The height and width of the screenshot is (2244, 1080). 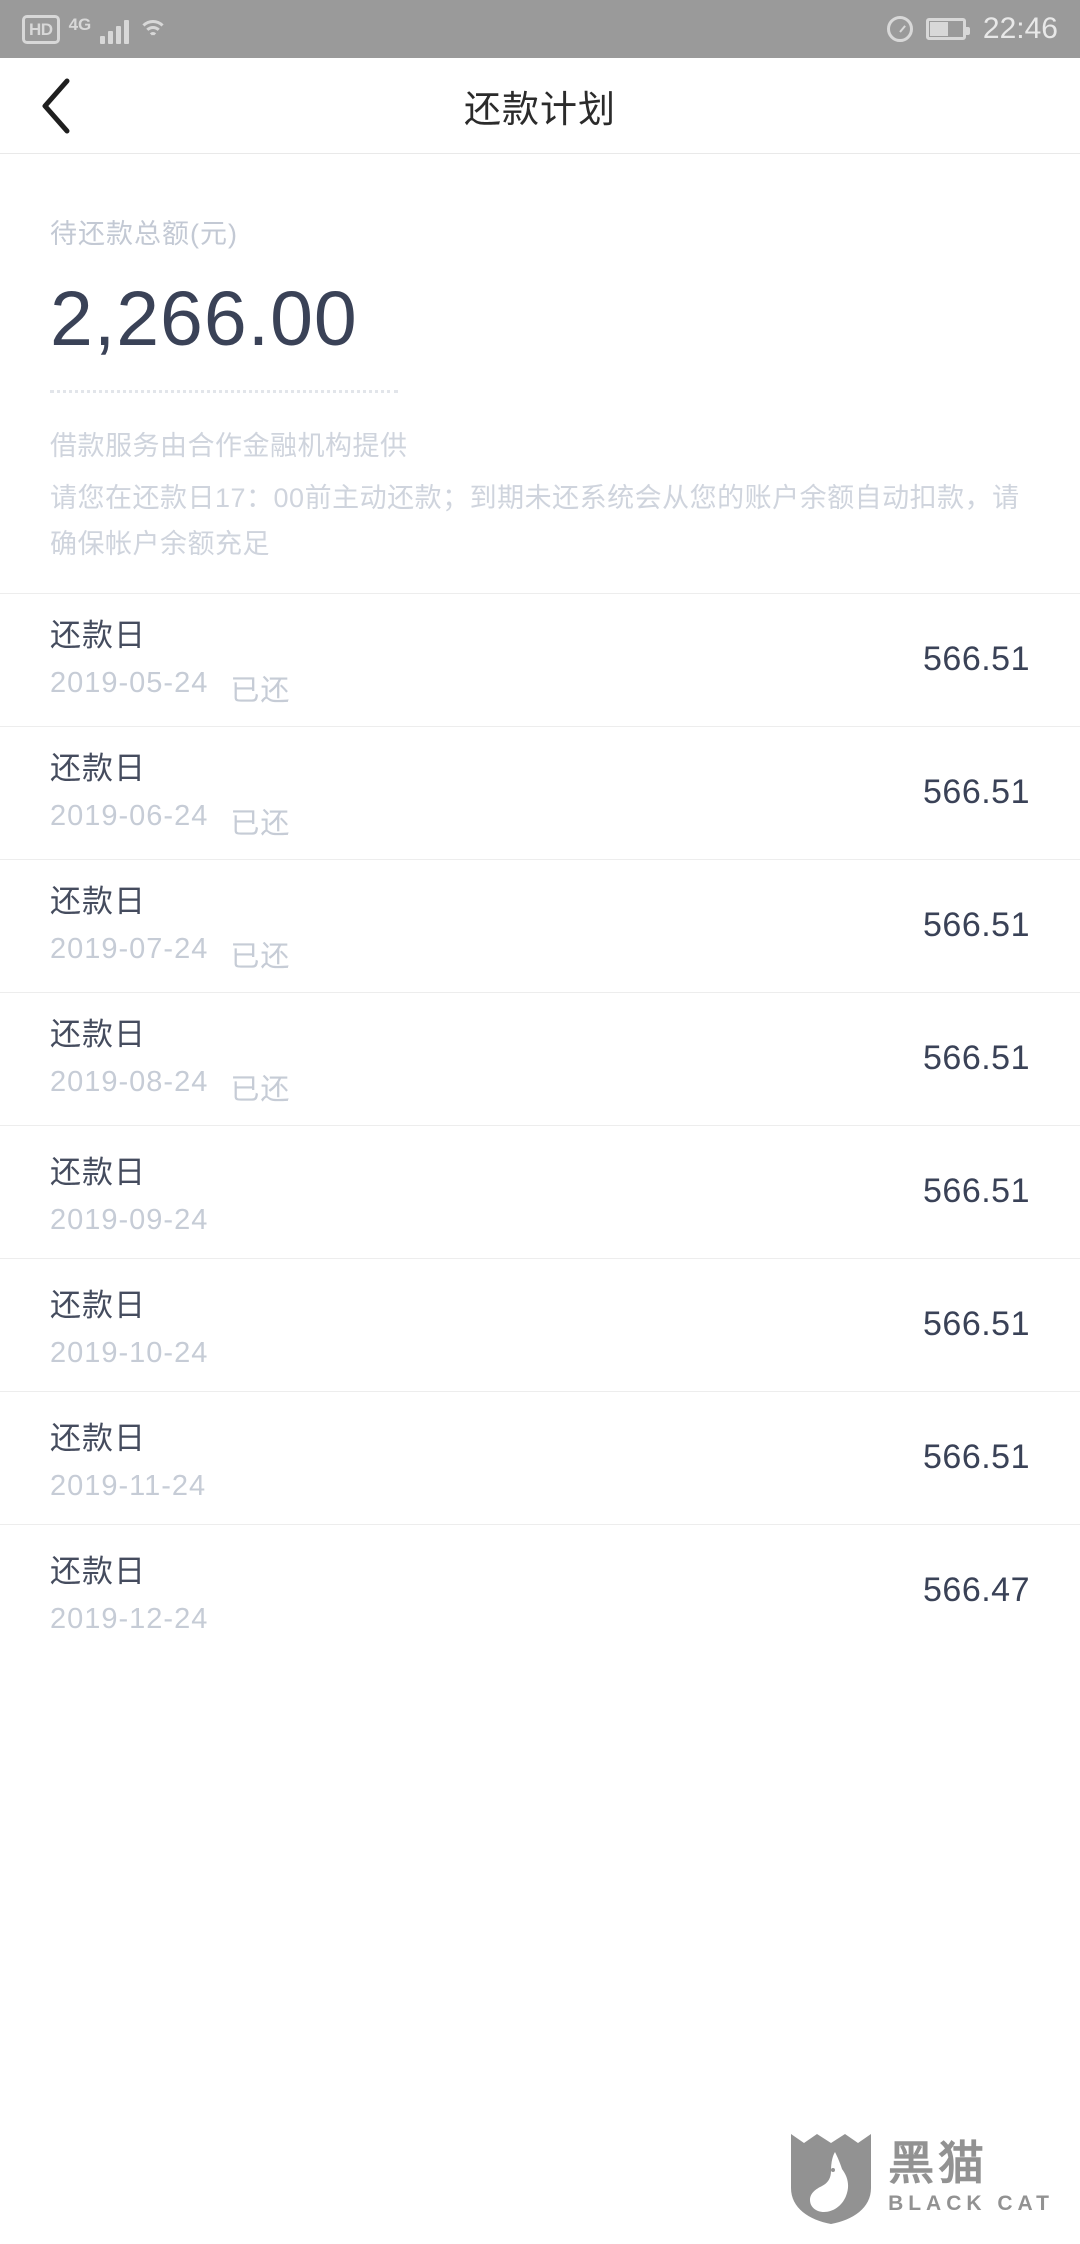 What do you see at coordinates (144, 234) in the screenshot?
I see `total-due-label: 待还款总额(元)` at bounding box center [144, 234].